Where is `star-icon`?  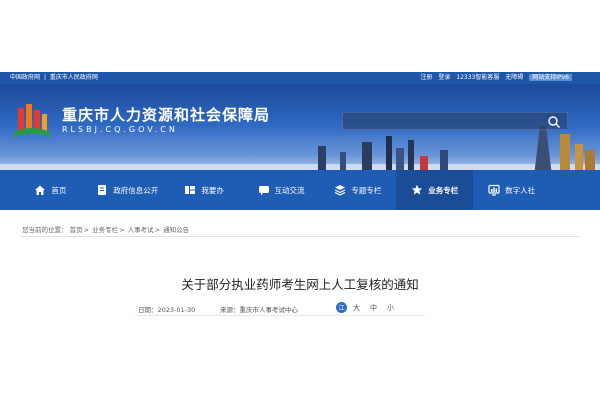
star-icon is located at coordinates (417, 189).